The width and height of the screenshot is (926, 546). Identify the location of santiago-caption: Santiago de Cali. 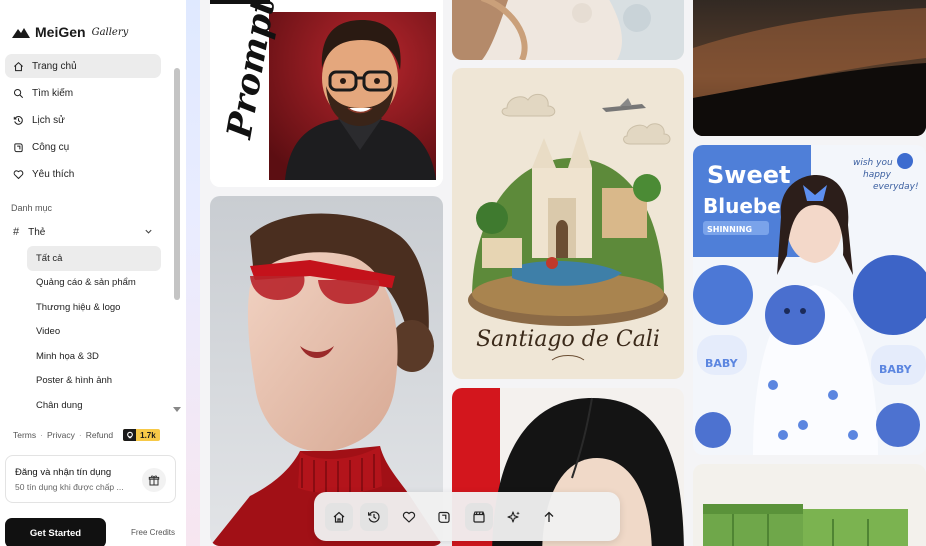
(568, 339).